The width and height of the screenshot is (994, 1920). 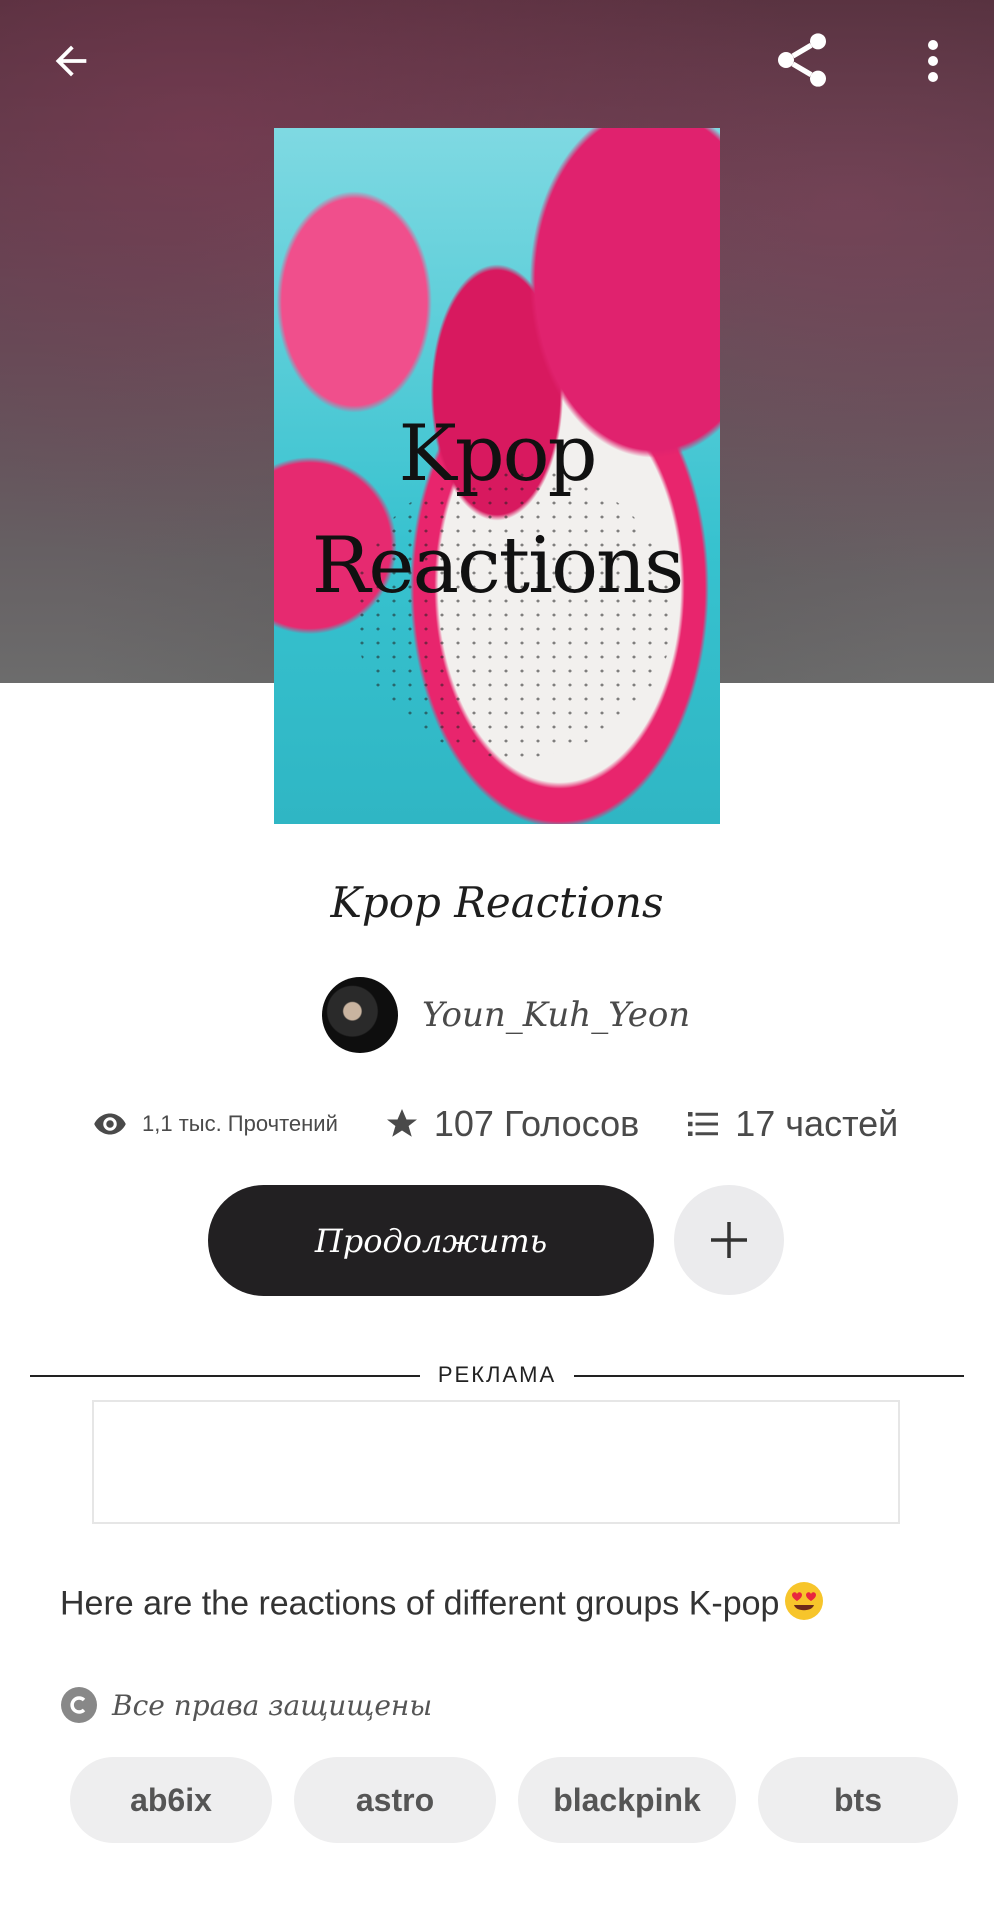 I want to click on copyright-icon, so click(x=79, y=1705).